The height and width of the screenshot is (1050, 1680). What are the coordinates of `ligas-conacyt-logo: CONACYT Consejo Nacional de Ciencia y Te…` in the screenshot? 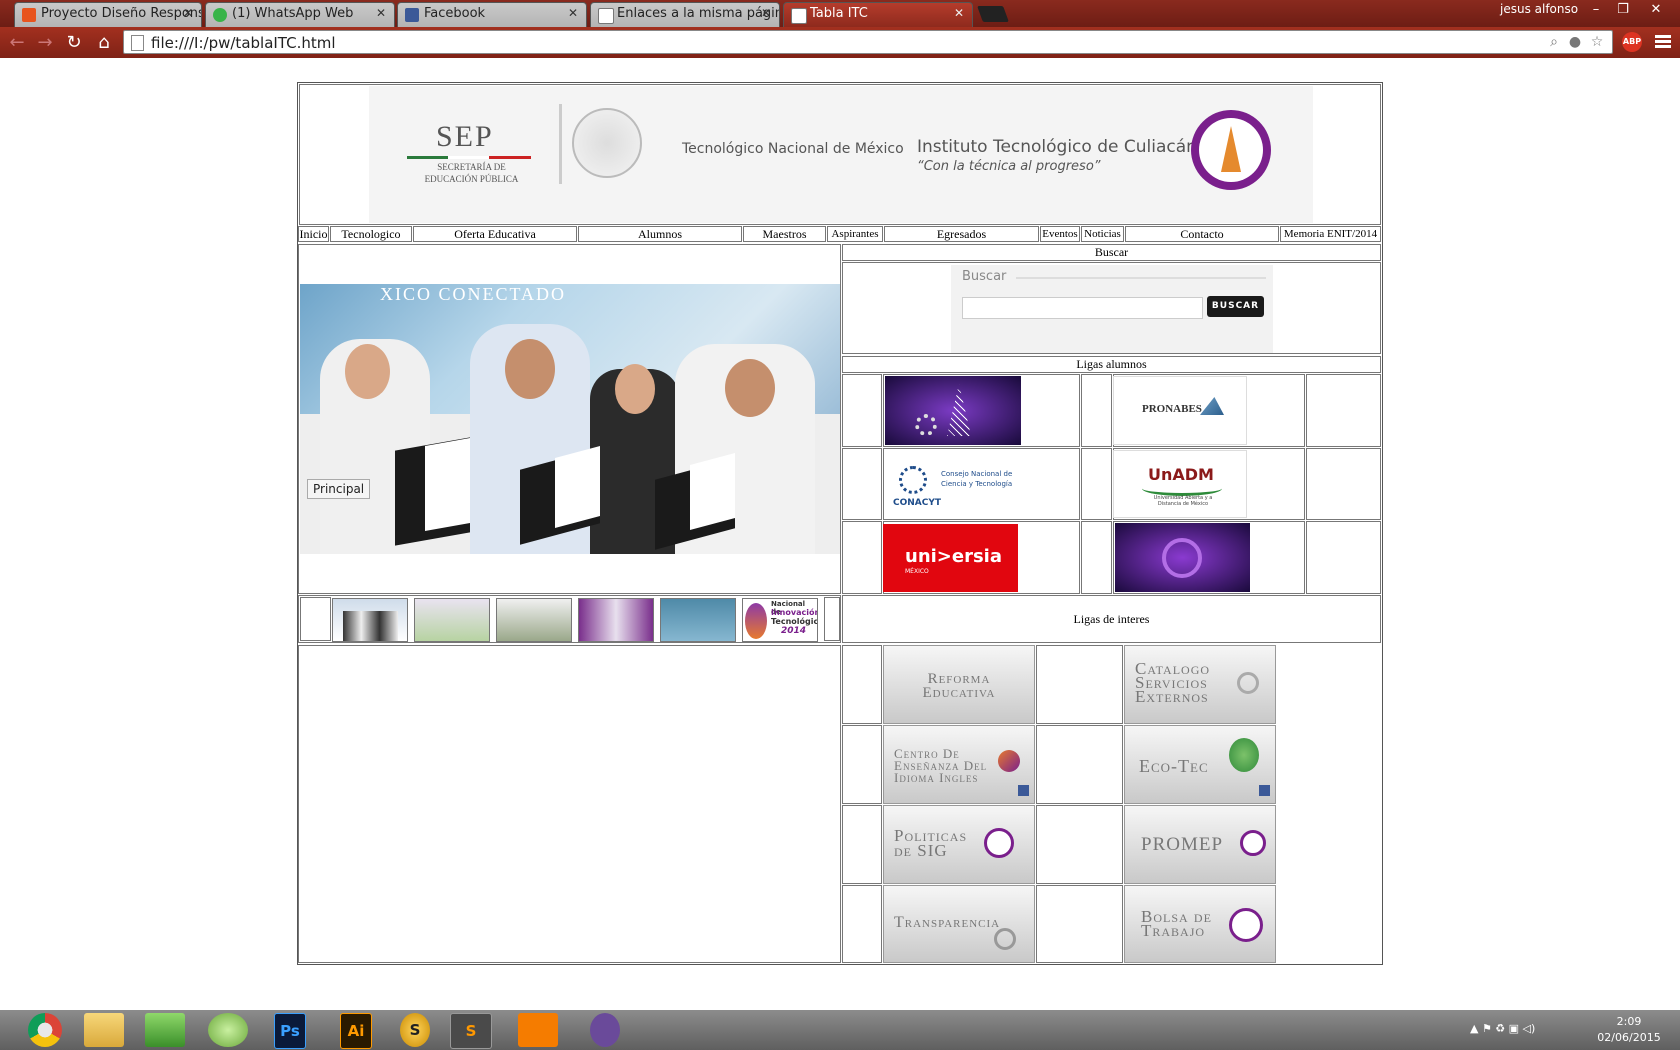 It's located at (953, 484).